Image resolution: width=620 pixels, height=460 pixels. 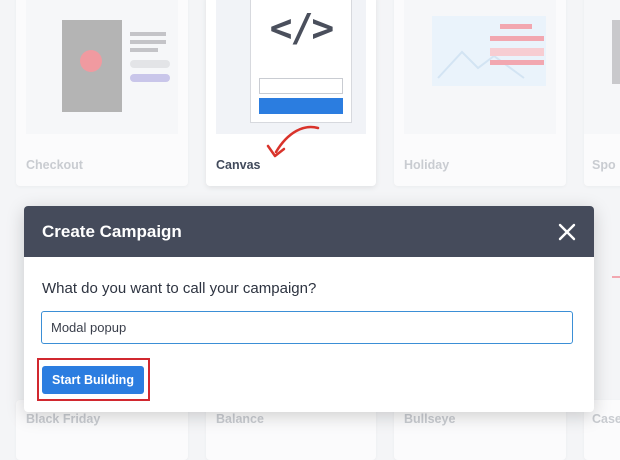 I want to click on annotation-arrow-icon, so click(x=293, y=141).